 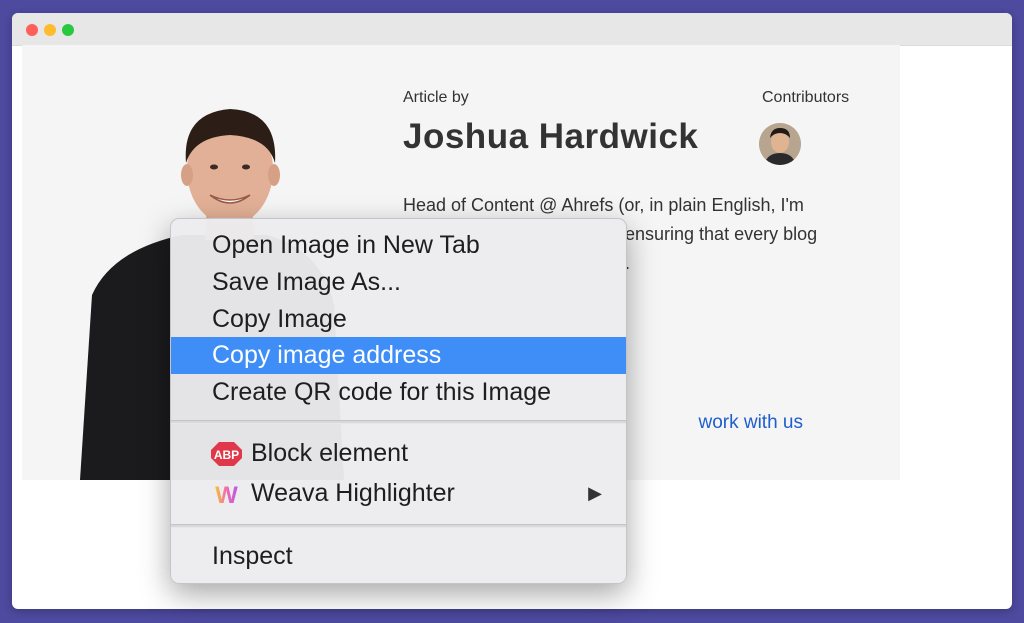 I want to click on article-by-label: Article by, so click(x=436, y=97).